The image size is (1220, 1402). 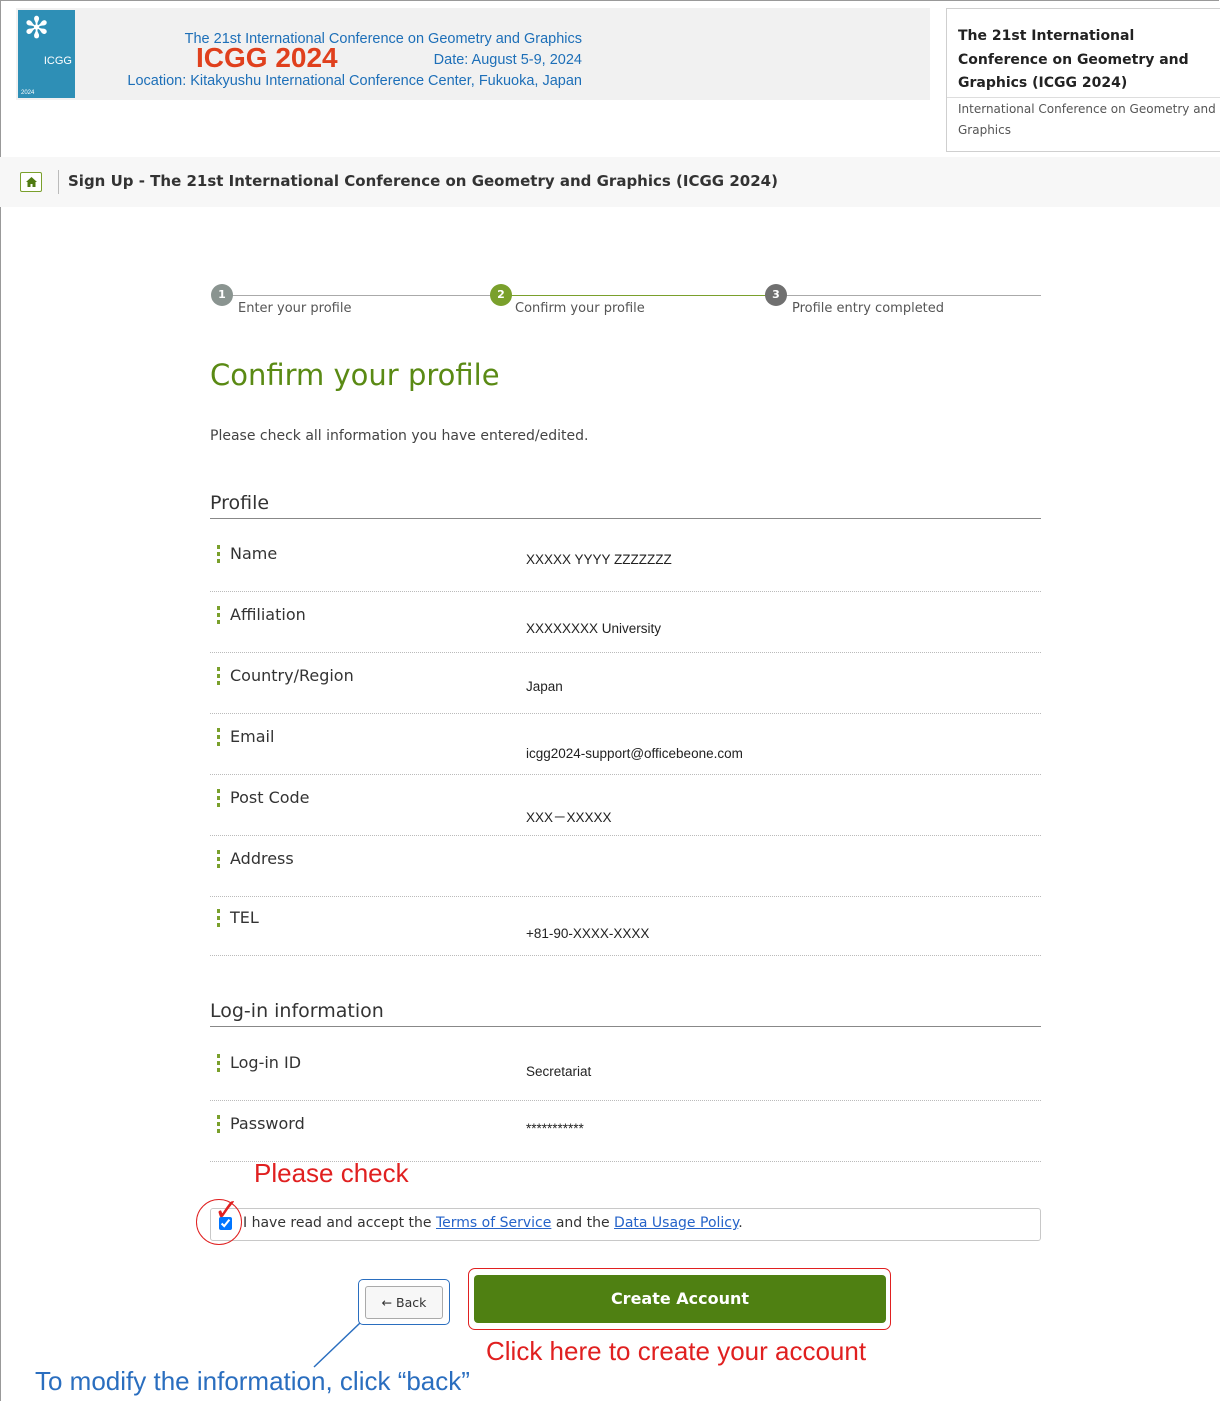 I want to click on page-title: Confirm your profile, so click(x=355, y=375).